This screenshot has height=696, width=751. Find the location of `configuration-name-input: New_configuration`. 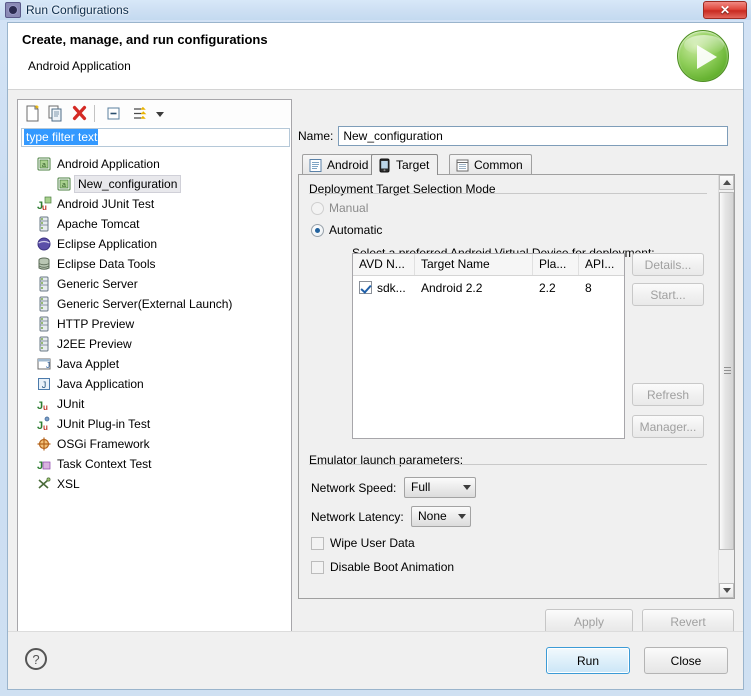

configuration-name-input: New_configuration is located at coordinates (533, 136).